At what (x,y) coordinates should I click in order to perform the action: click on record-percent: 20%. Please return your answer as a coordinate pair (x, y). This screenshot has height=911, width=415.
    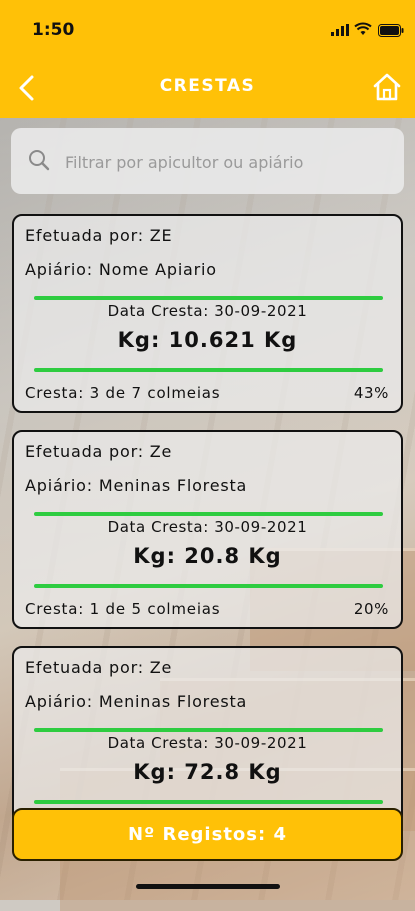
    Looking at the image, I should click on (371, 609).